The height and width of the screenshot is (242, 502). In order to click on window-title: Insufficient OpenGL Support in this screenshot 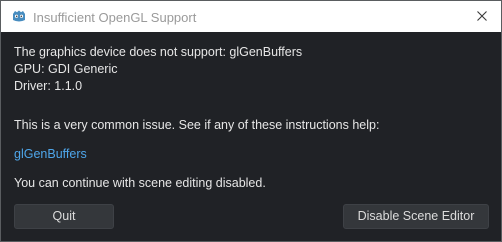, I will do `click(115, 17)`.